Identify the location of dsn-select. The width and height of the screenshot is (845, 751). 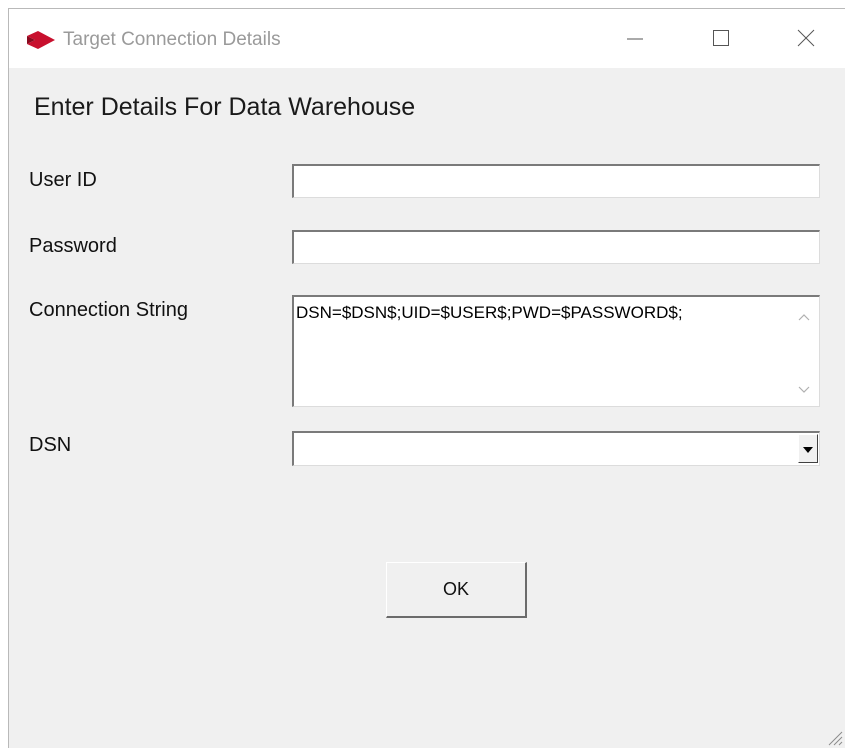
(556, 448).